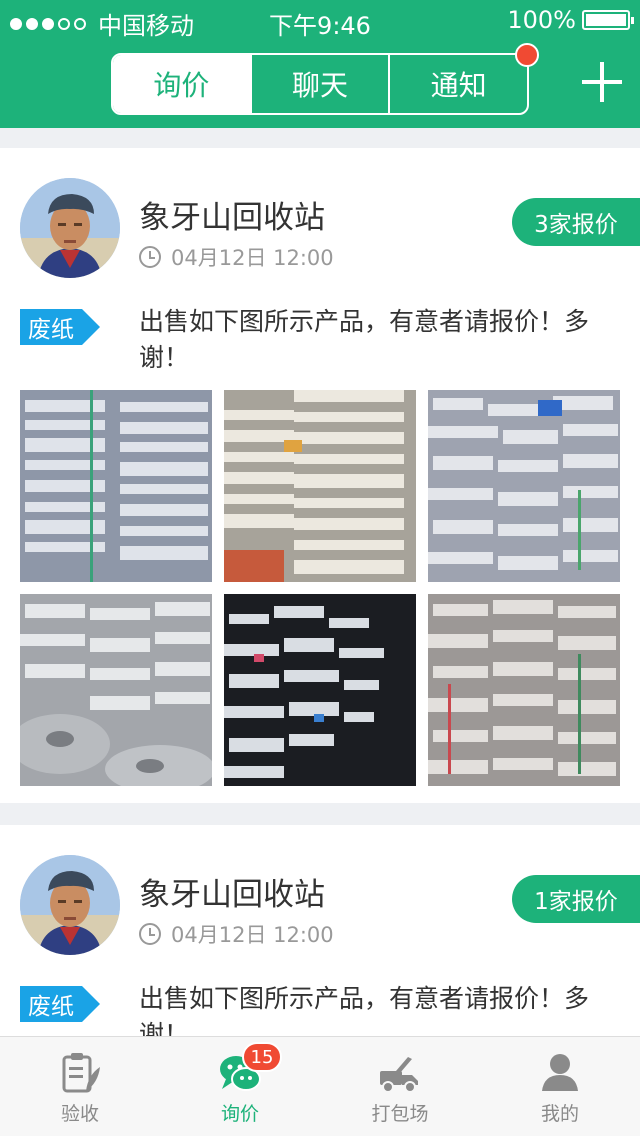 This screenshot has height=1136, width=640. What do you see at coordinates (319, 84) in the screenshot?
I see `tab-chat: 聊天` at bounding box center [319, 84].